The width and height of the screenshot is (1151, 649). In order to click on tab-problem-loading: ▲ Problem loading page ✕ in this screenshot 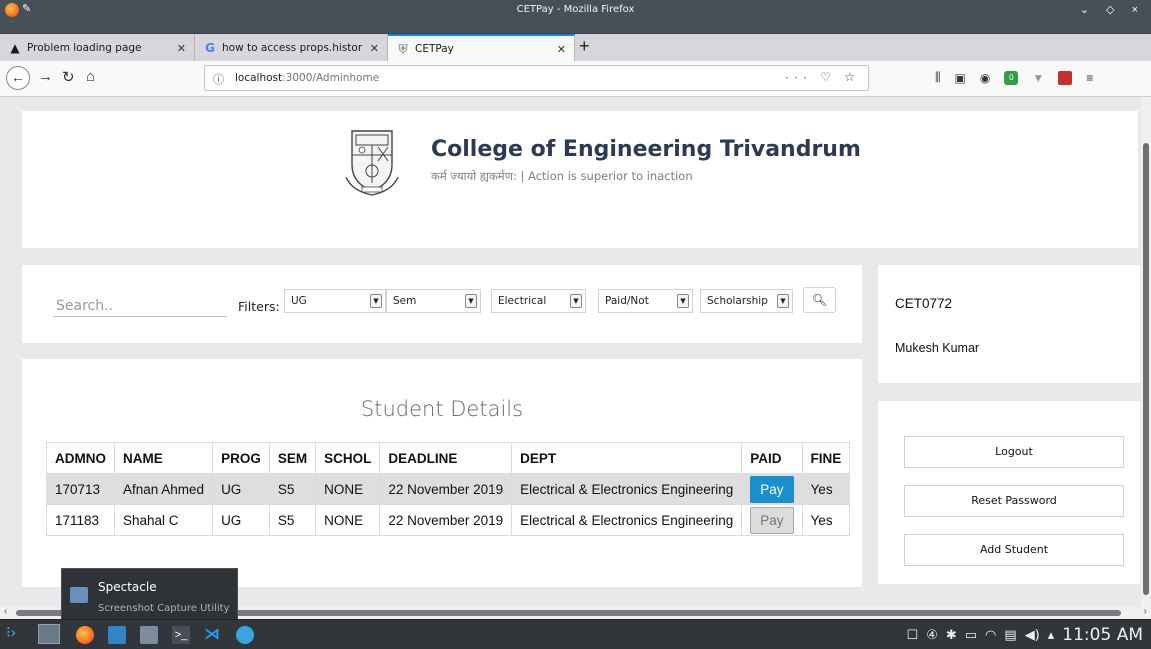, I will do `click(97, 48)`.